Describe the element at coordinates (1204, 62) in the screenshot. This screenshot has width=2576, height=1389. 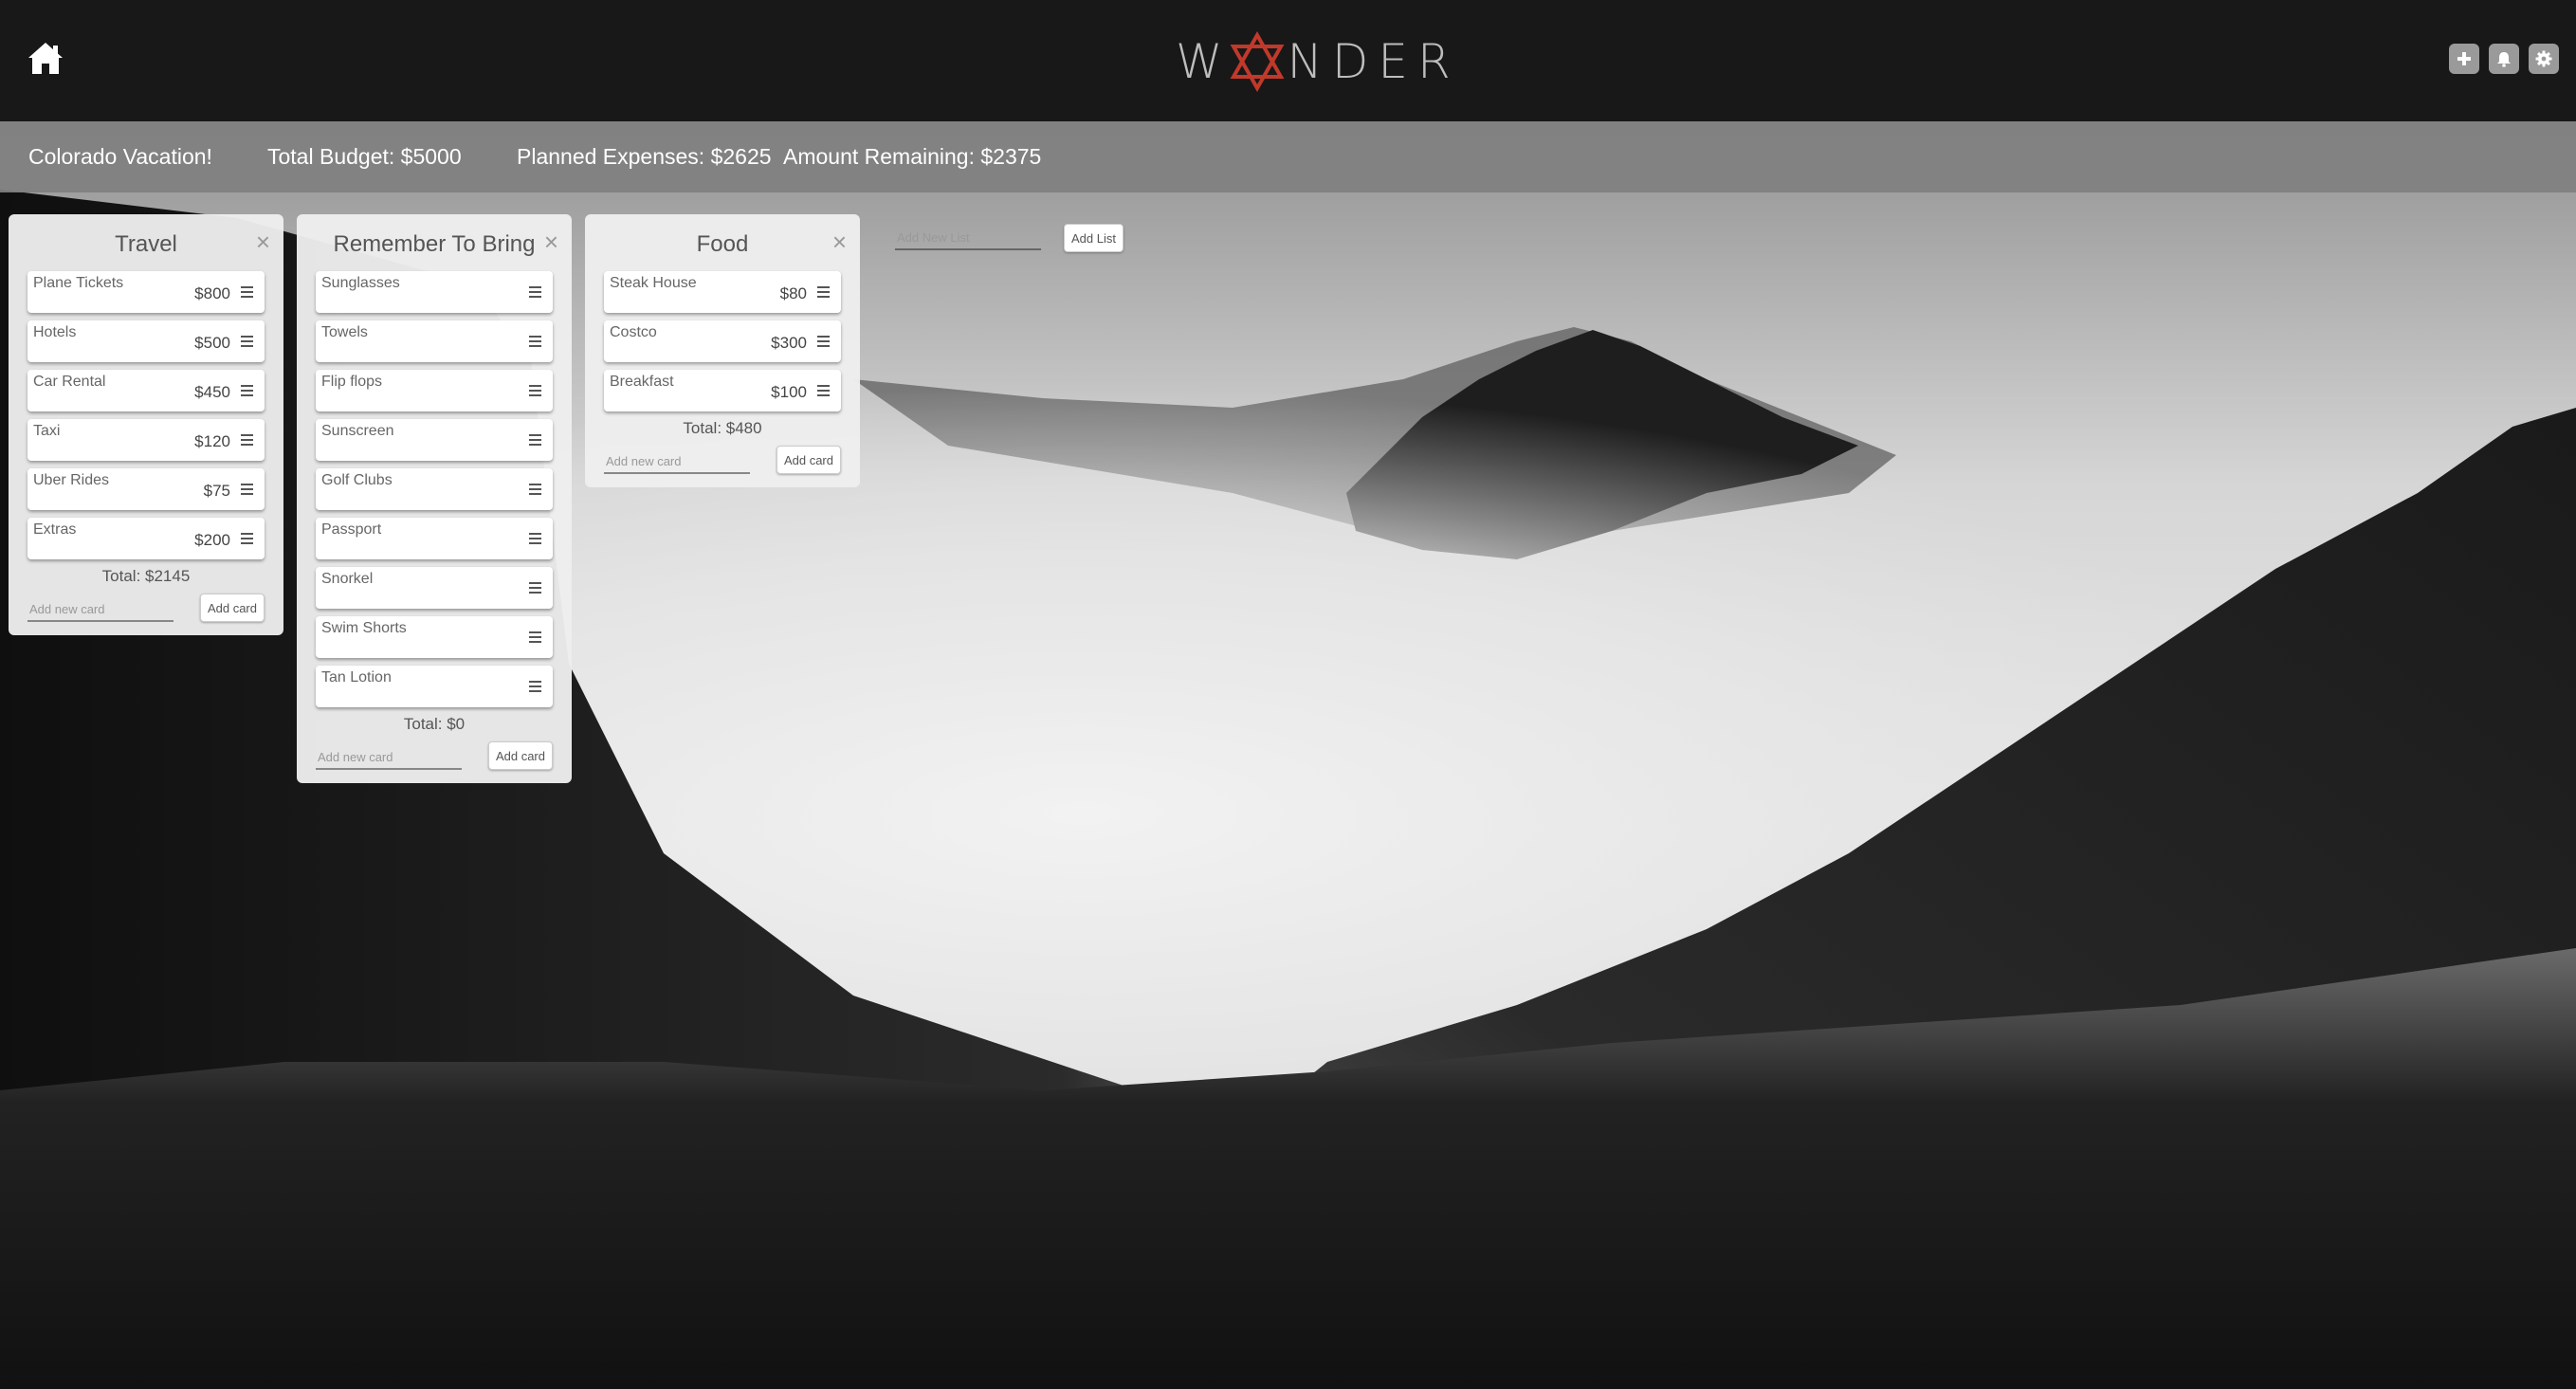
I see `logo-text-left: W` at that location.